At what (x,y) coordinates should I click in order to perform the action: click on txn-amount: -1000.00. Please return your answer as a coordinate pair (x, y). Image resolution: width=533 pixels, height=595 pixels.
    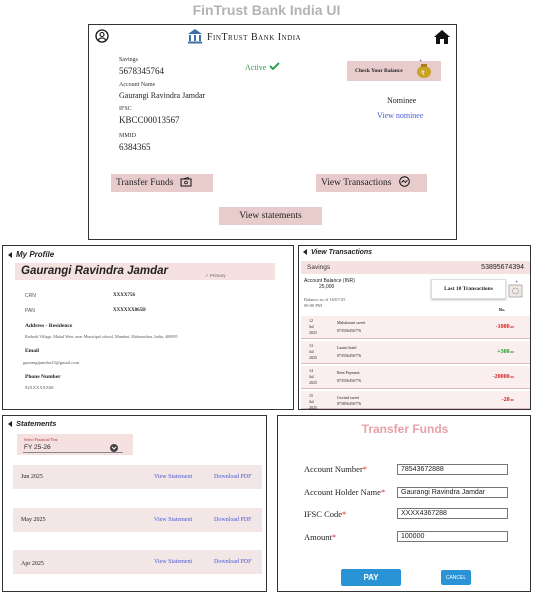
    Looking at the image, I should click on (504, 327).